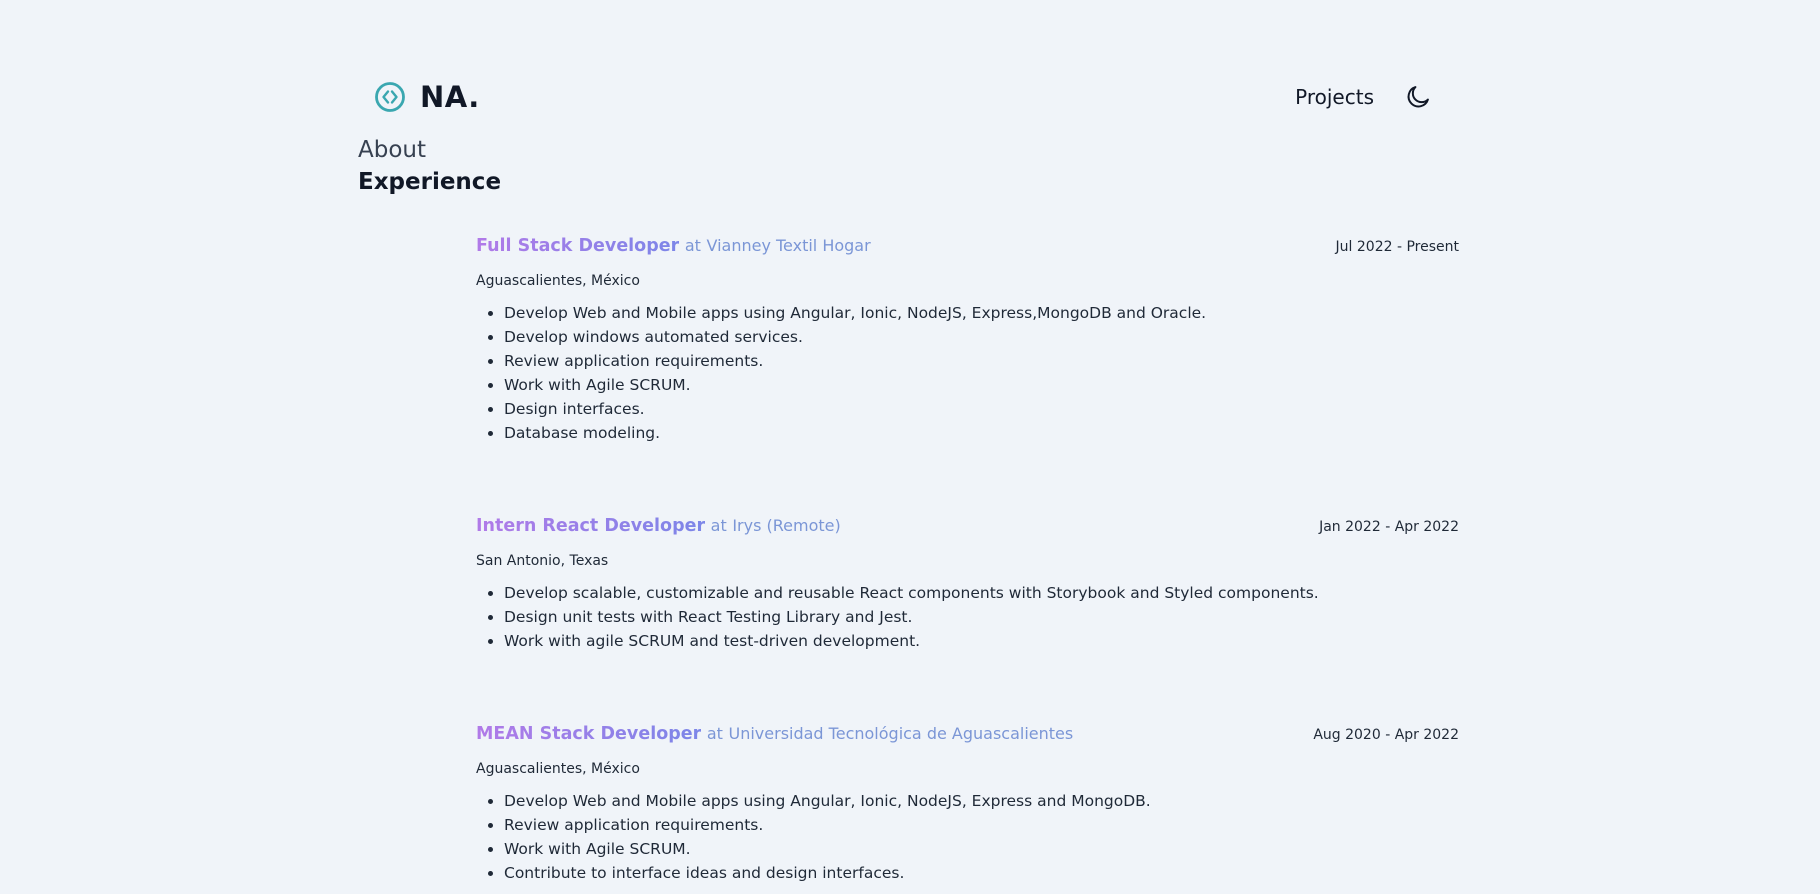 Image resolution: width=1820 pixels, height=894 pixels. Describe the element at coordinates (390, 97) in the screenshot. I see `code-circle-icon` at that location.